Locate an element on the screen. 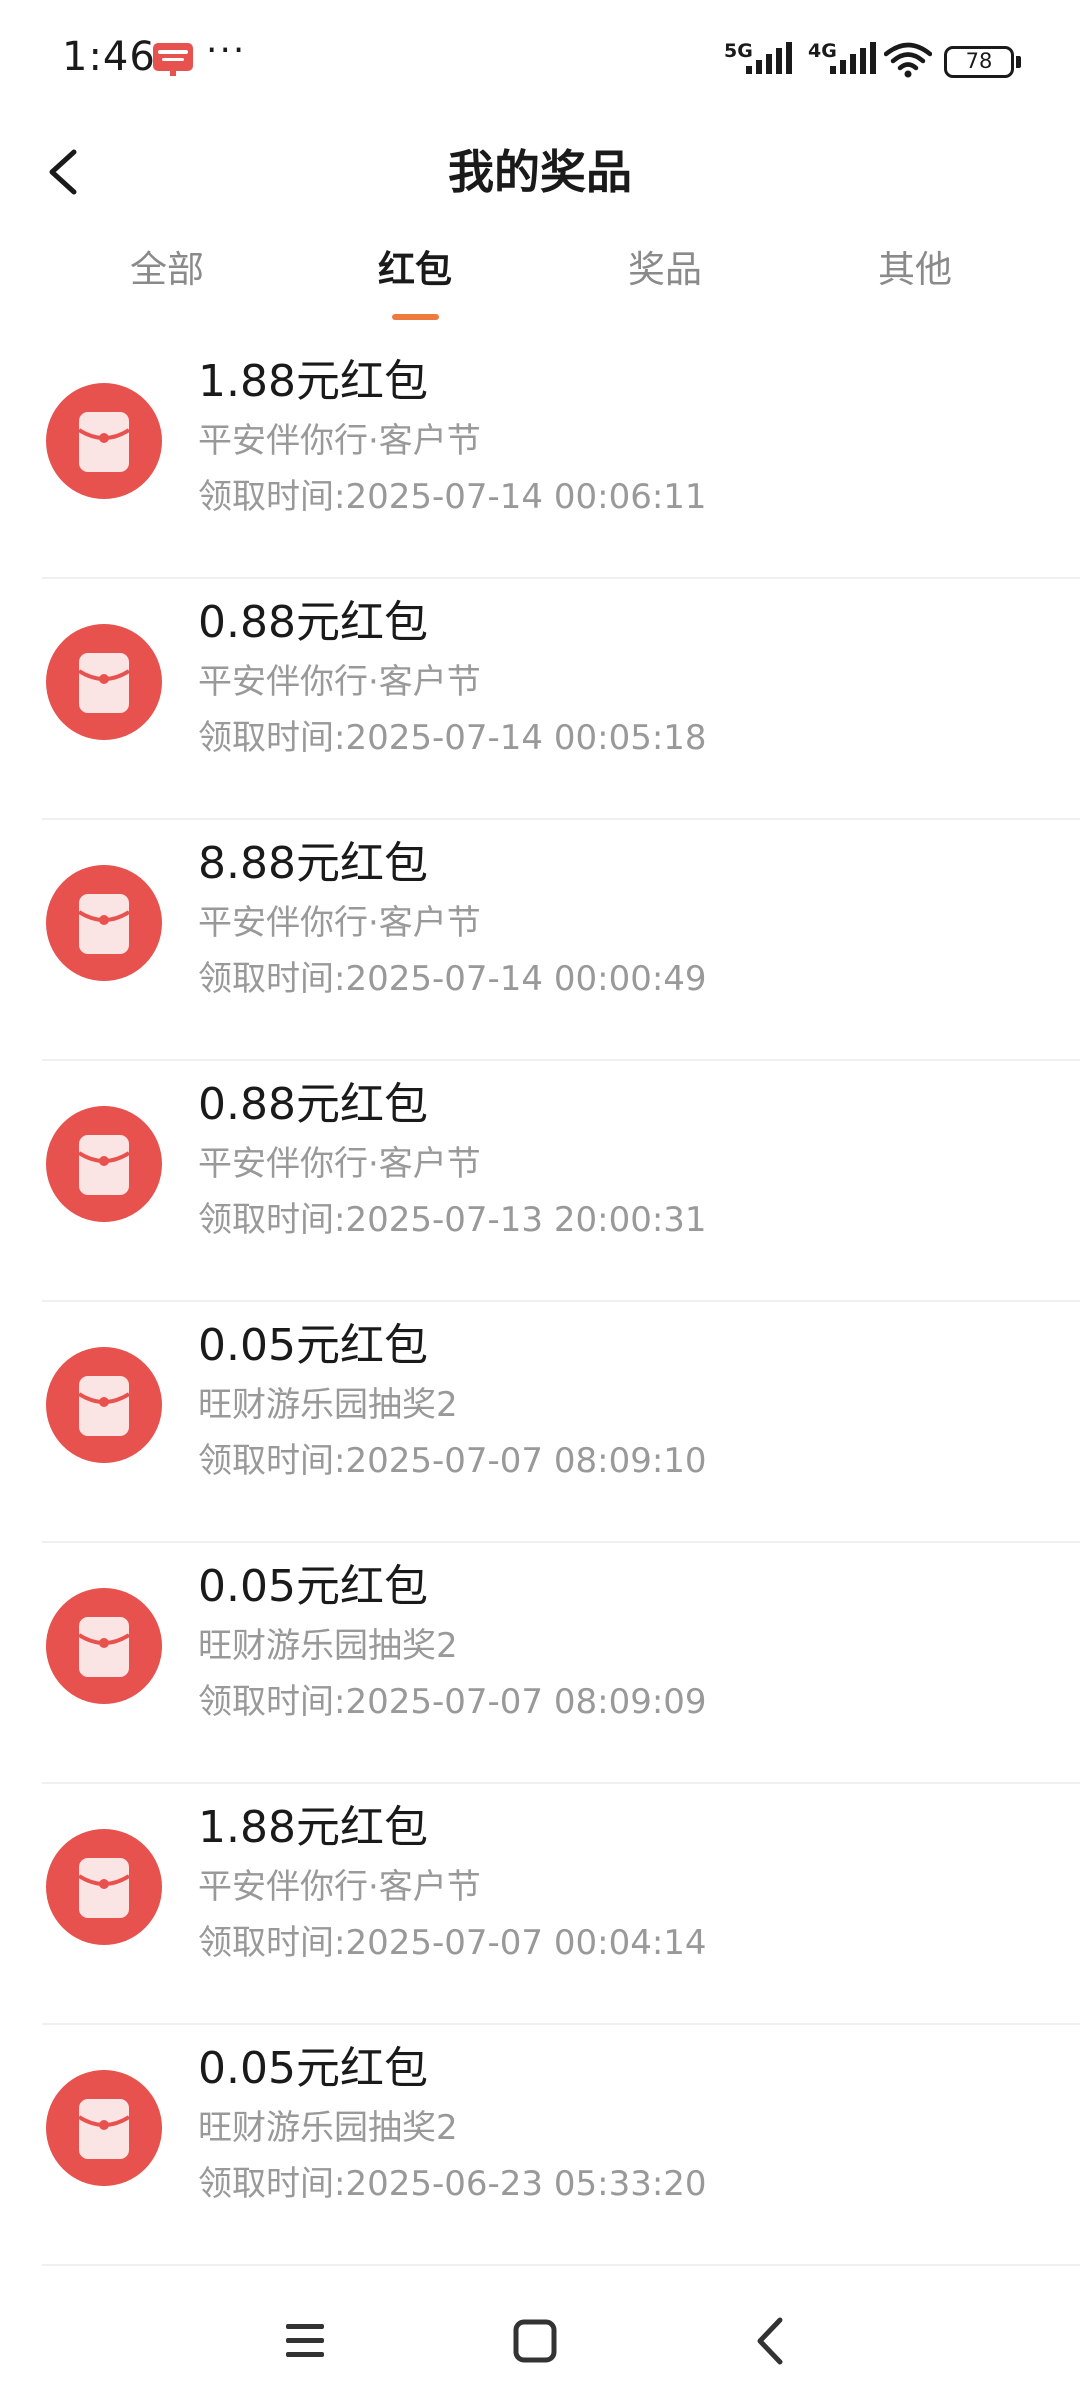 The height and width of the screenshot is (2400, 1080). signal-5g-icon: 5G is located at coordinates (760, 58).